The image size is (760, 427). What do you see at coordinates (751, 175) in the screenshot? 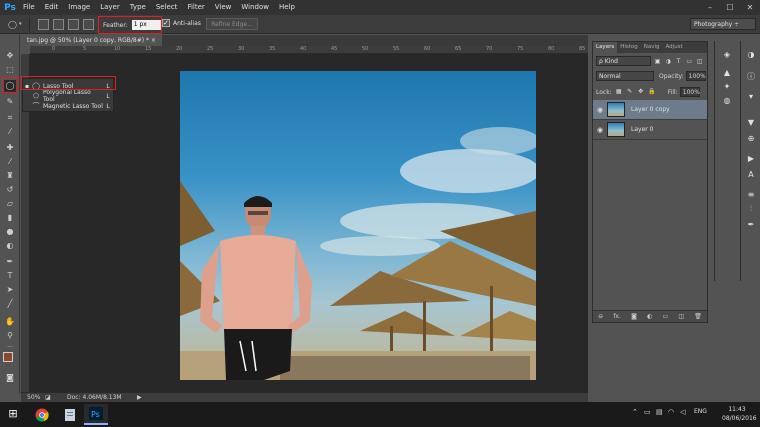
I see `character-icon: A` at bounding box center [751, 175].